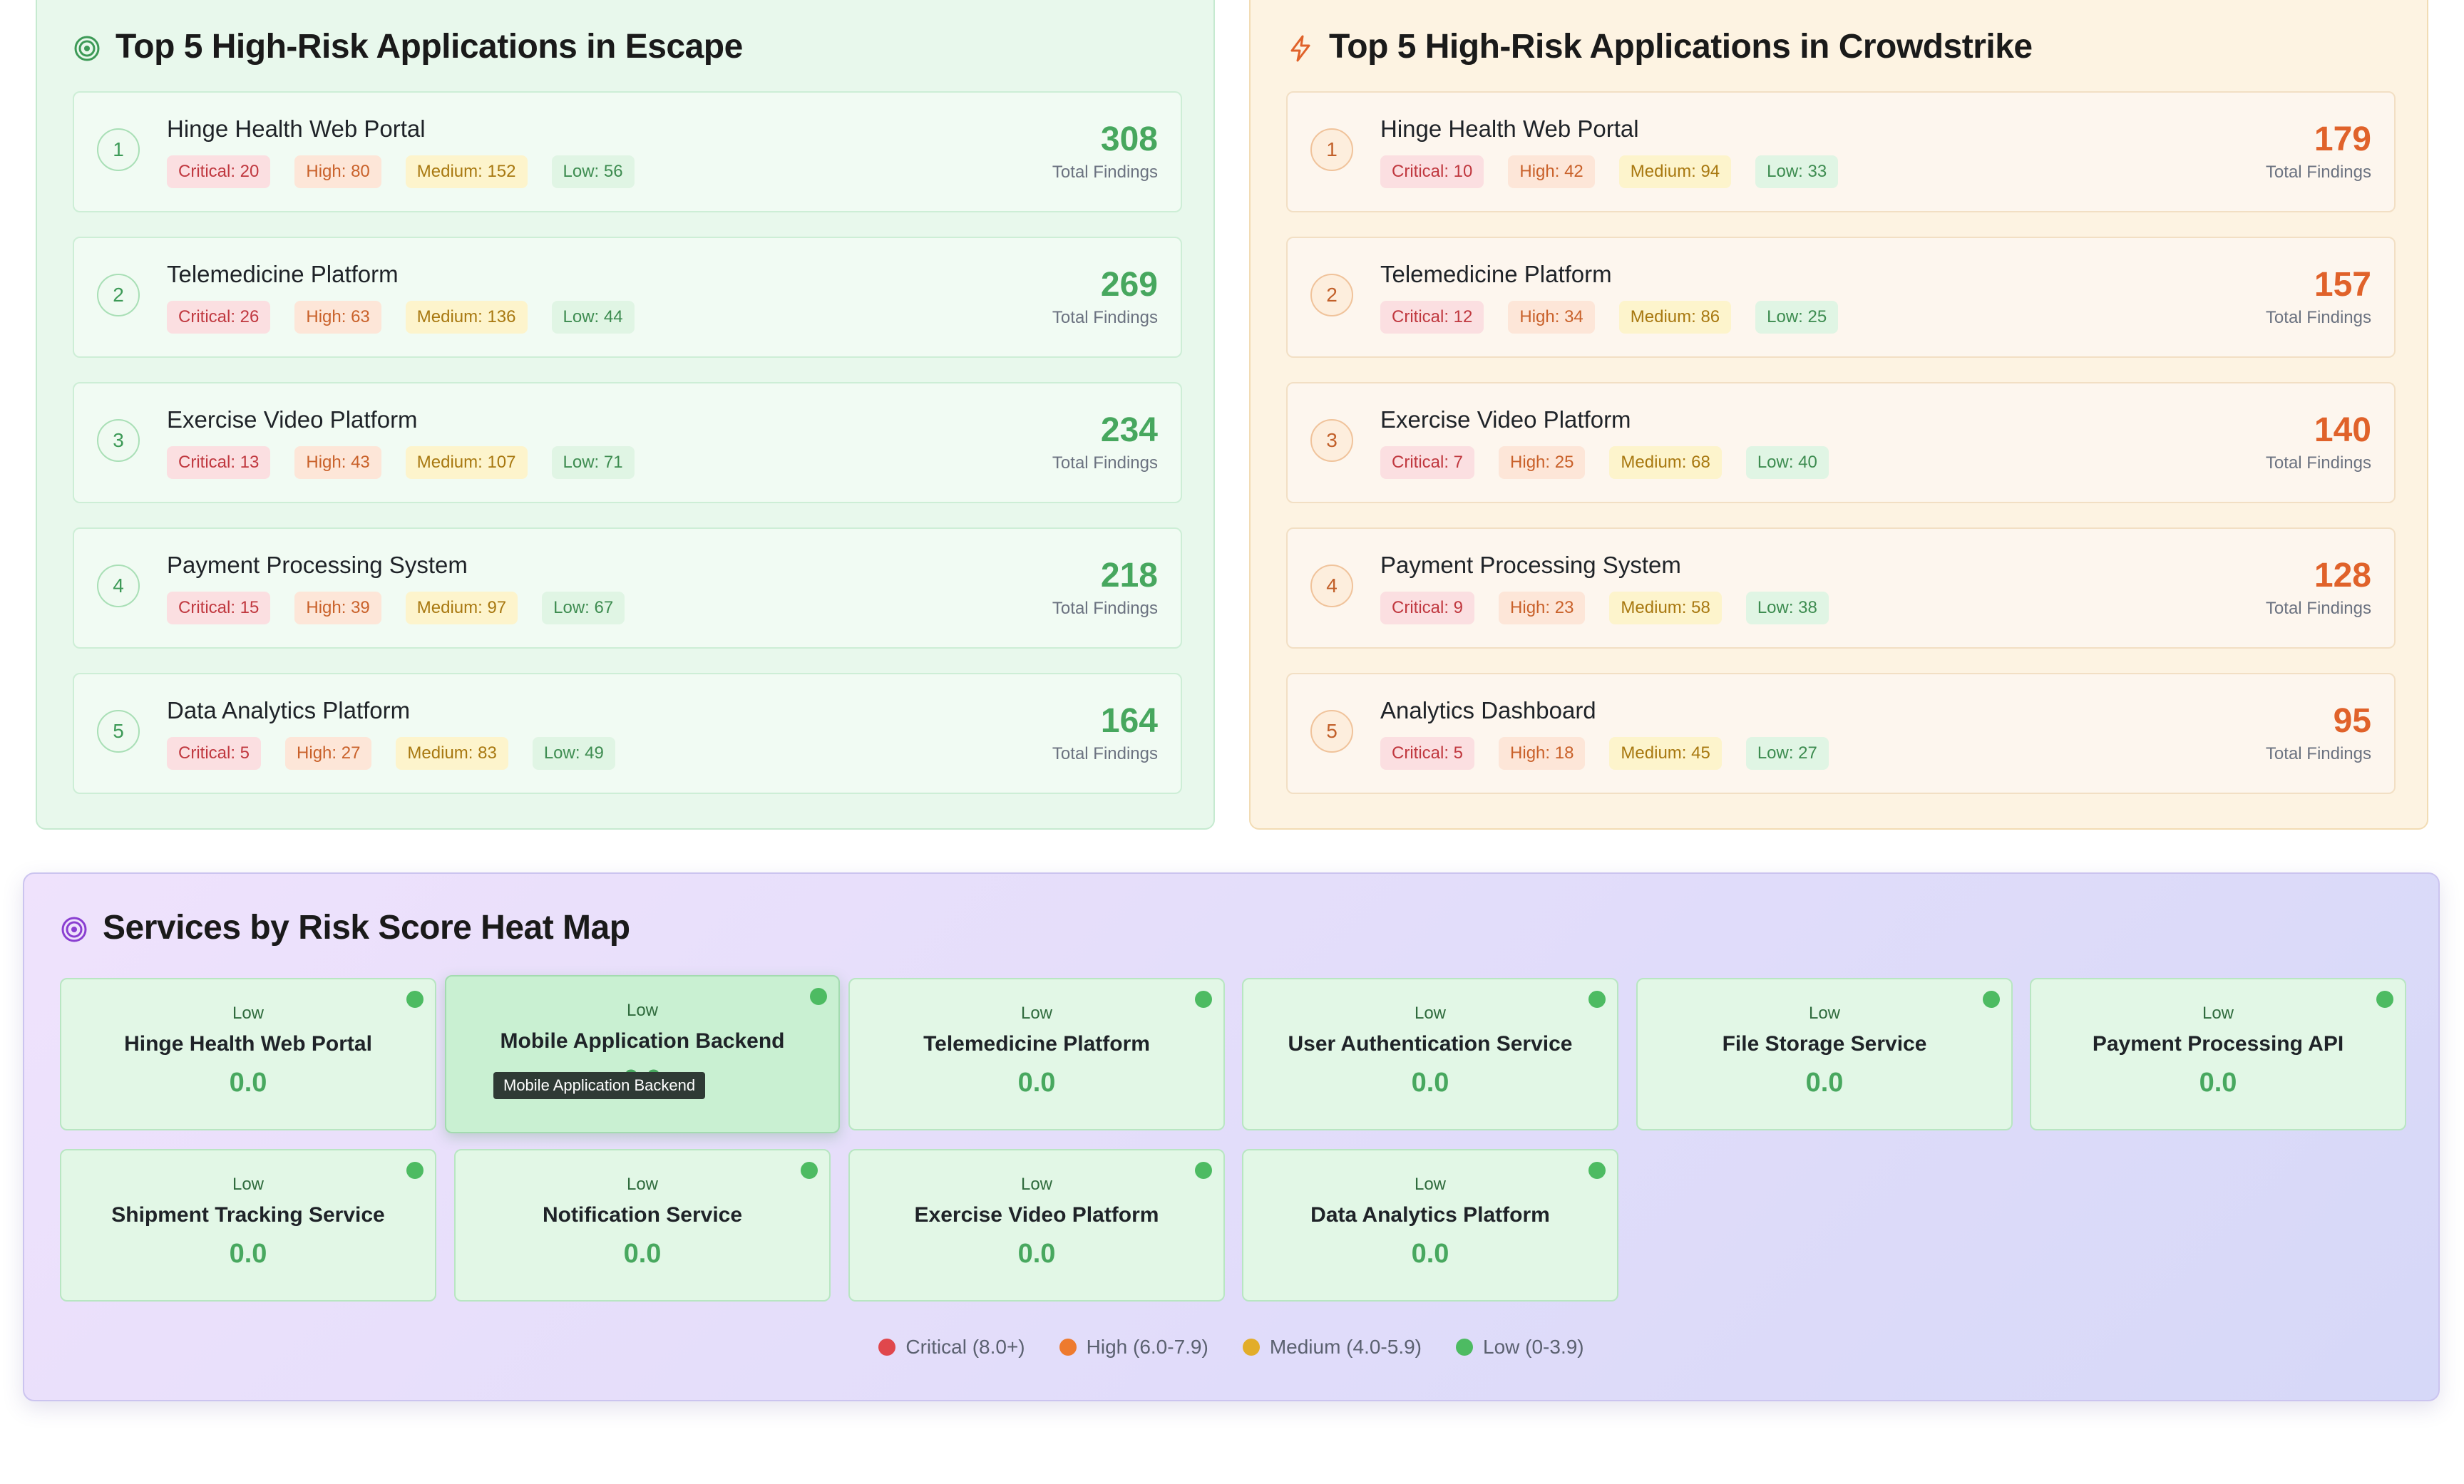  I want to click on escape-title-text: Top 5 High-Risk Applications in Escape, so click(429, 46).